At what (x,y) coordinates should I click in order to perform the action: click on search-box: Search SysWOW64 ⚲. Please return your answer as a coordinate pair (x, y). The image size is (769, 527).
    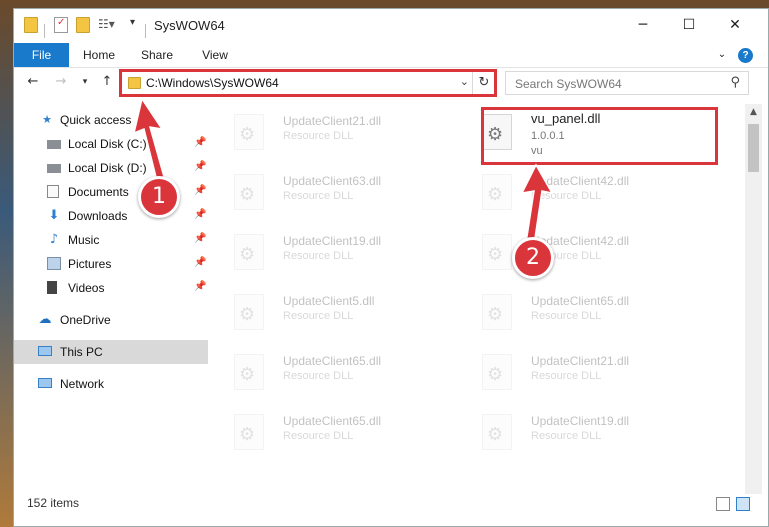
    Looking at the image, I should click on (627, 83).